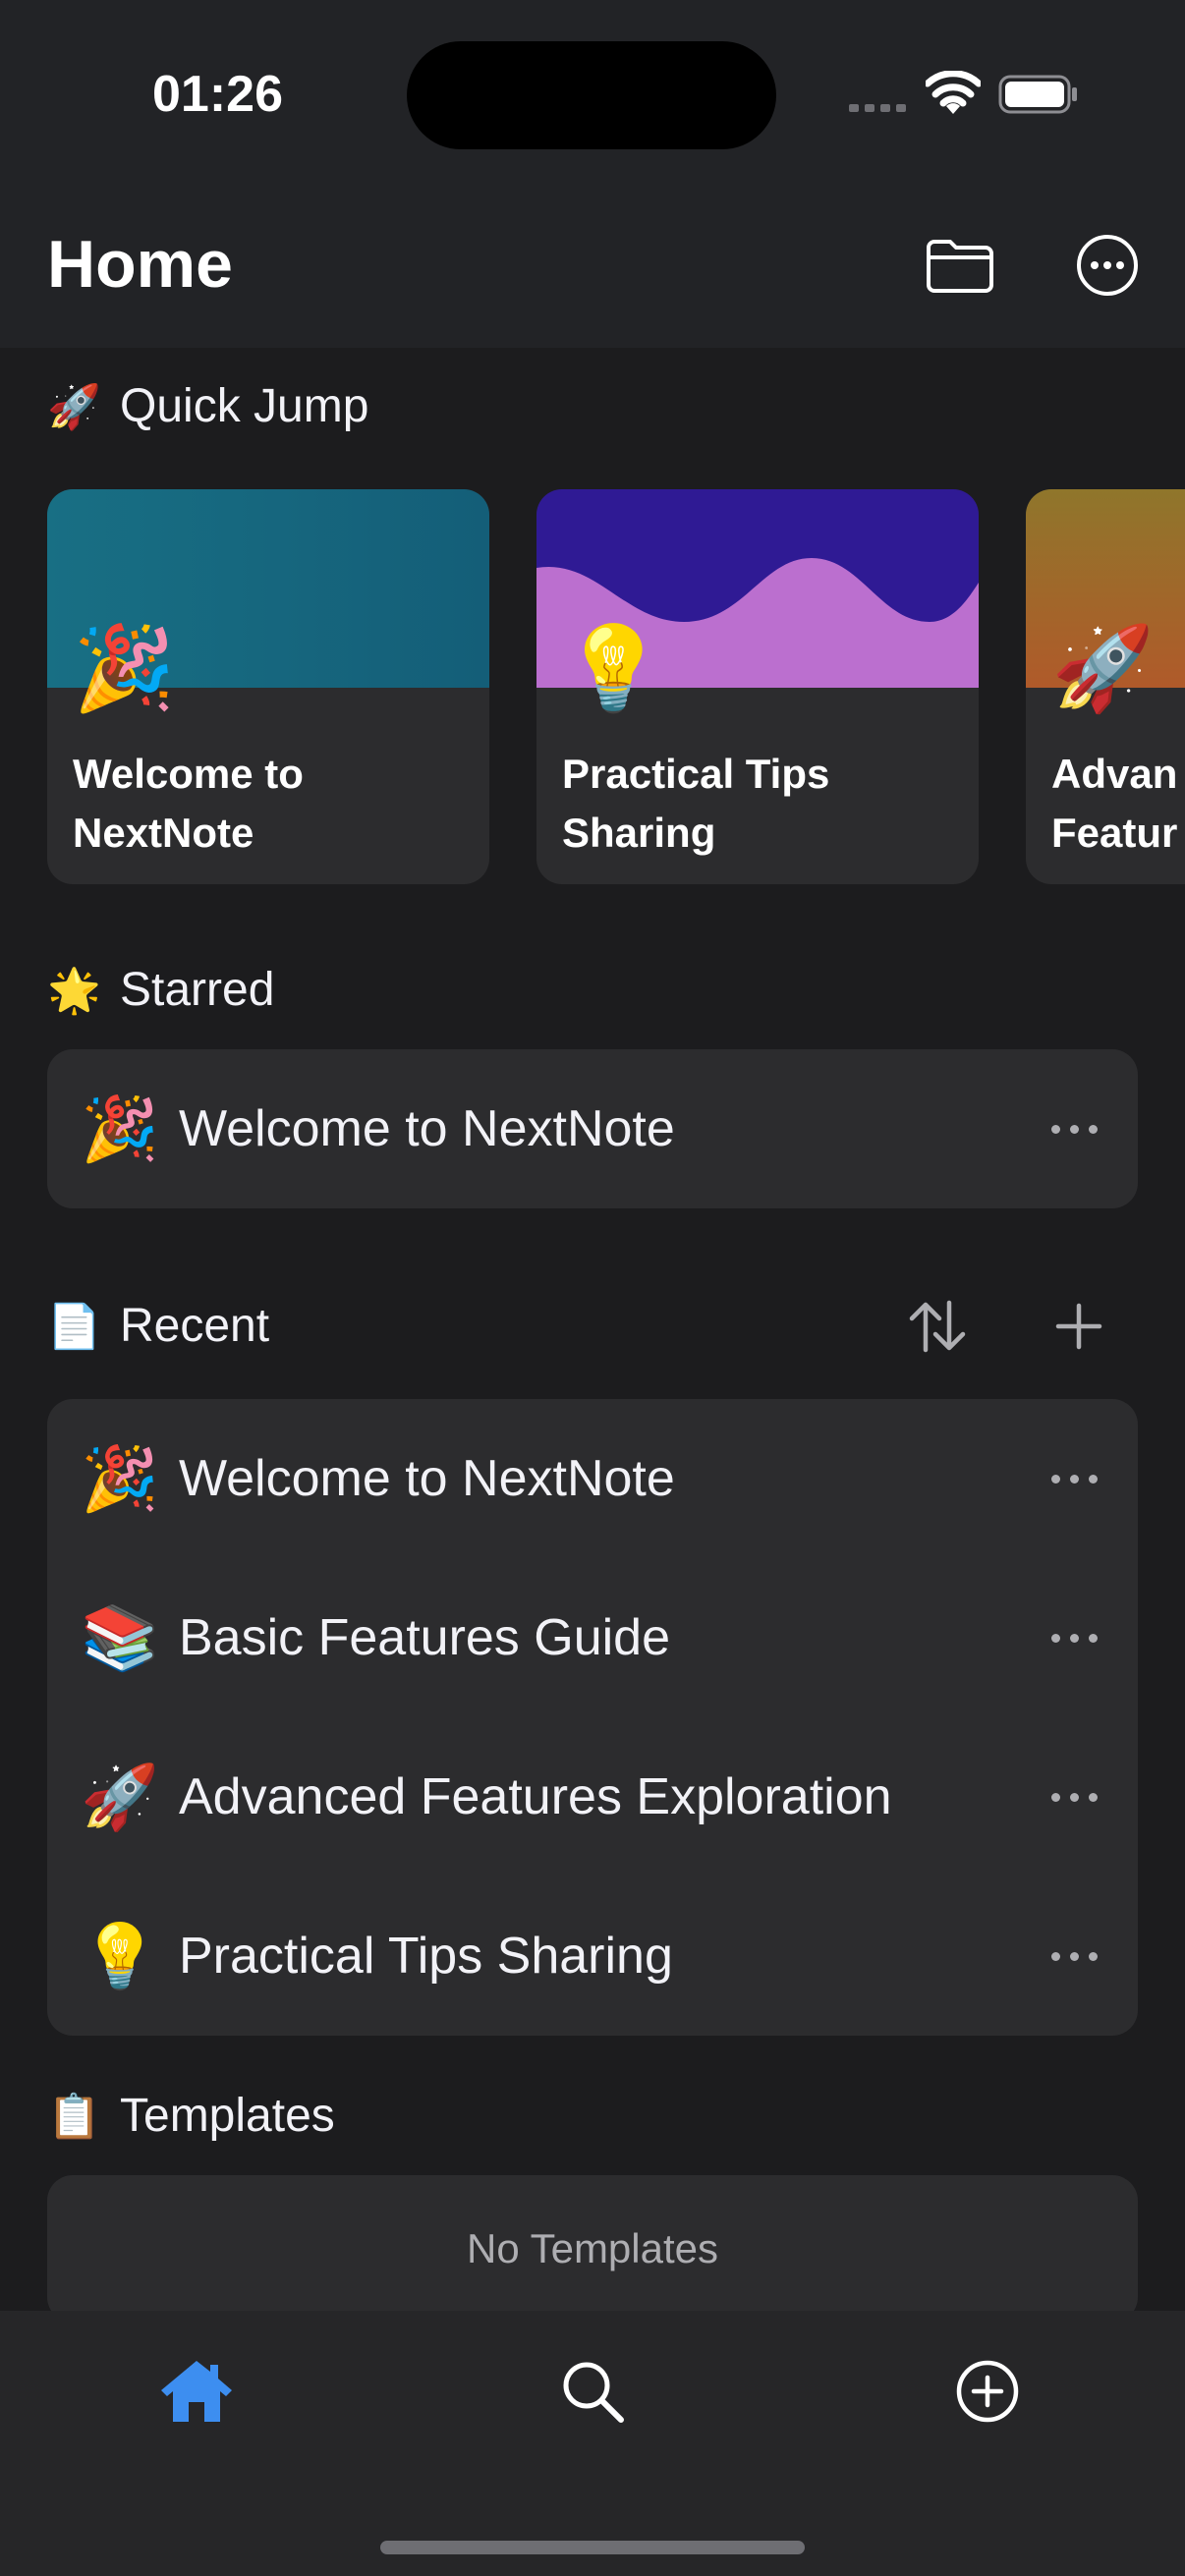  I want to click on card-title: Practical Tips Sharing, so click(696, 803).